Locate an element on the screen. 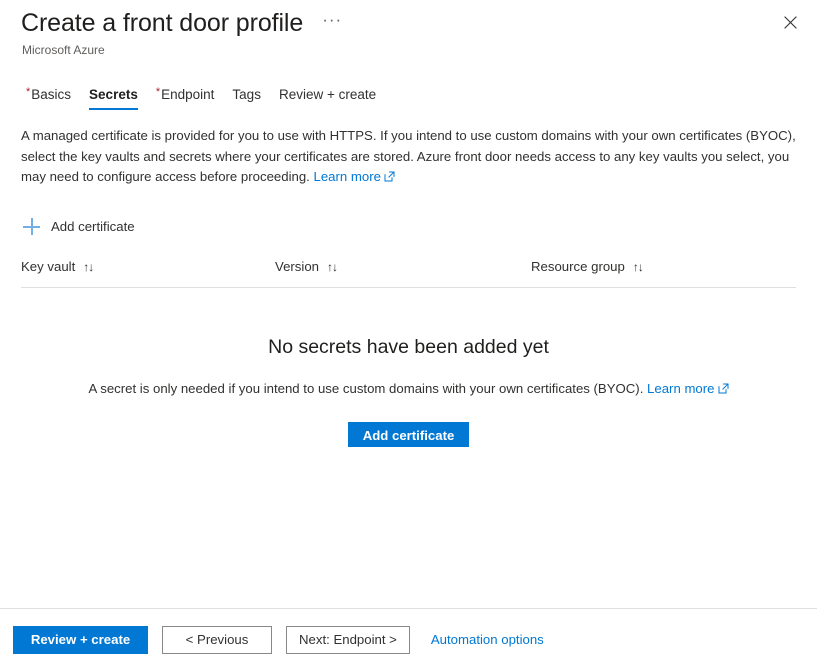  sort-icon-key-vault: ↑↓ is located at coordinates (88, 266).